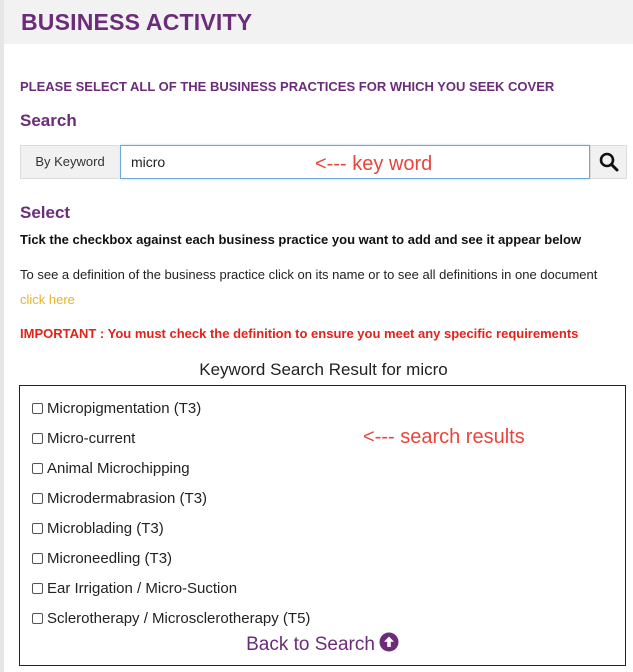 The image size is (633, 672). I want to click on result-item: Microneedling (T3), so click(102, 558).